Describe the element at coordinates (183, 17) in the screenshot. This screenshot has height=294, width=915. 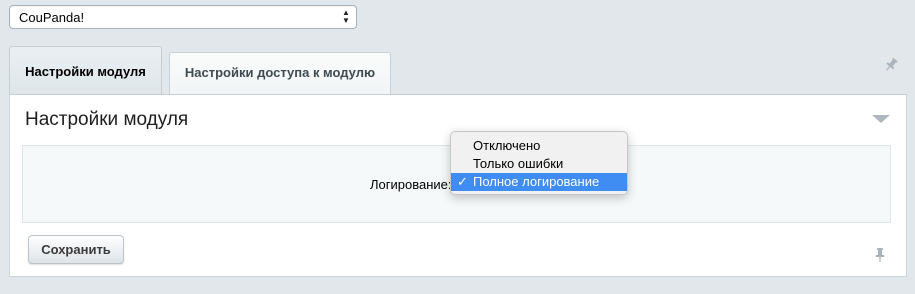
I see `module-select: CouPanda! ▲ ▼` at that location.